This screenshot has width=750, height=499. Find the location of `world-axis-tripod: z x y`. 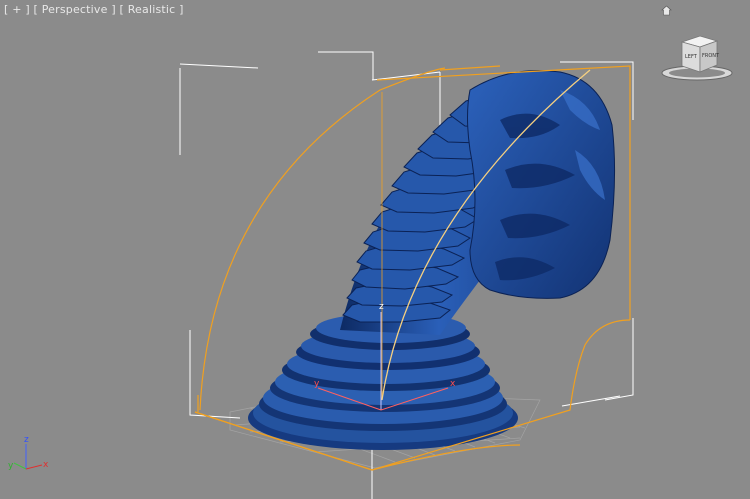

world-axis-tripod: z x y is located at coordinates (28, 453).